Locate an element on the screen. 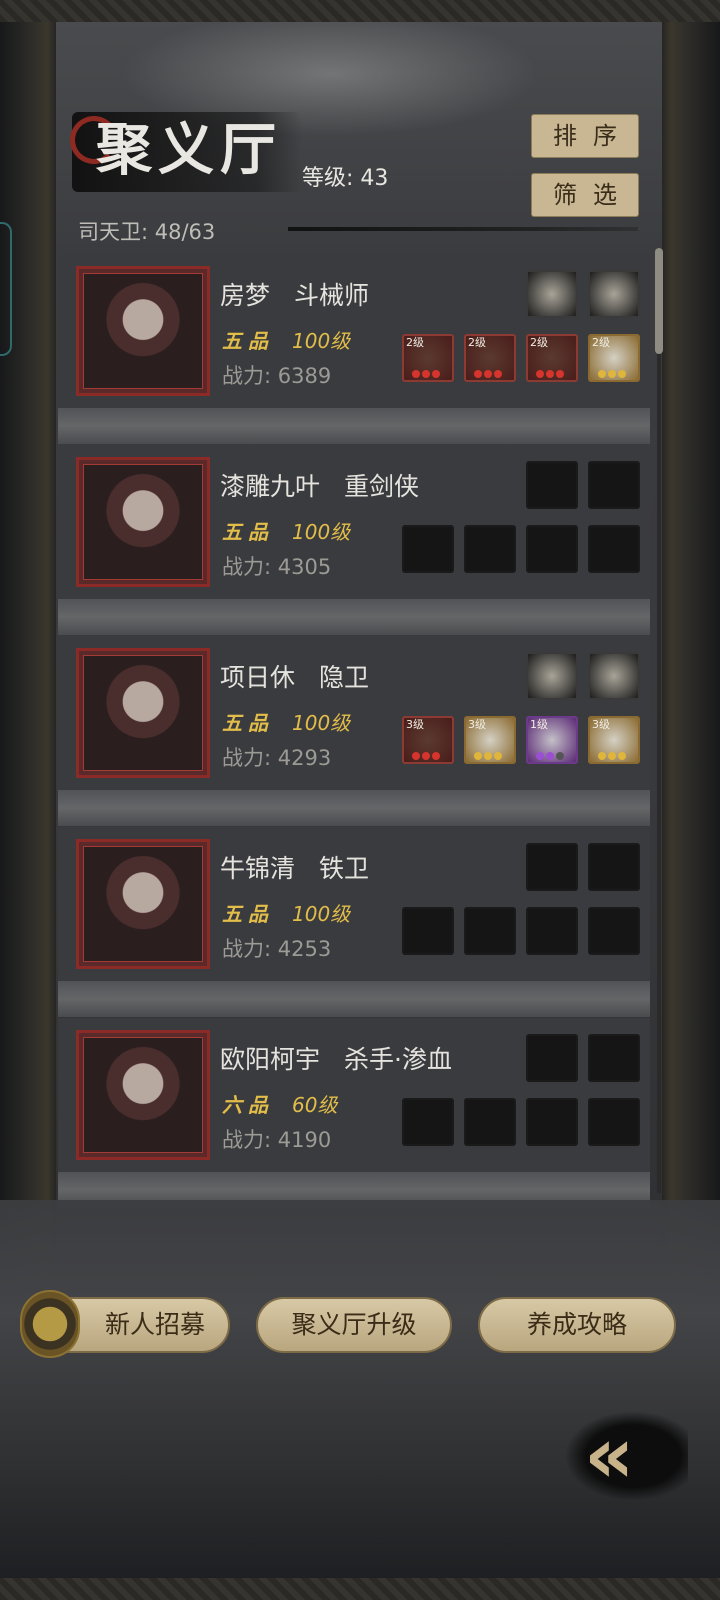 This screenshot has width=720, height=1600. growth-guide-button: 养成攻略 is located at coordinates (577, 1325).